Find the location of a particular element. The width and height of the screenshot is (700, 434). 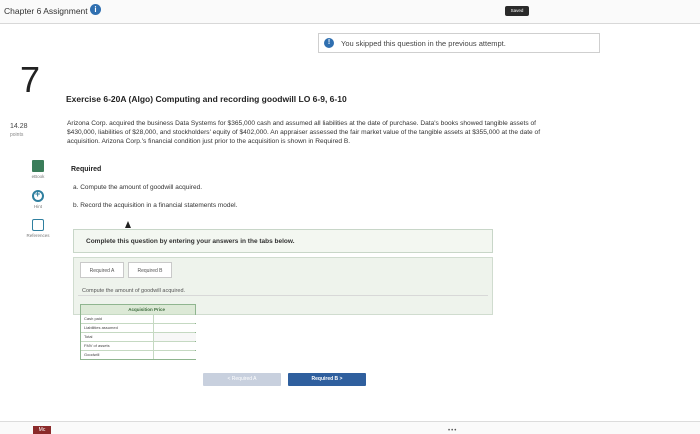

hint-label: Hint is located at coordinates (37, 206).